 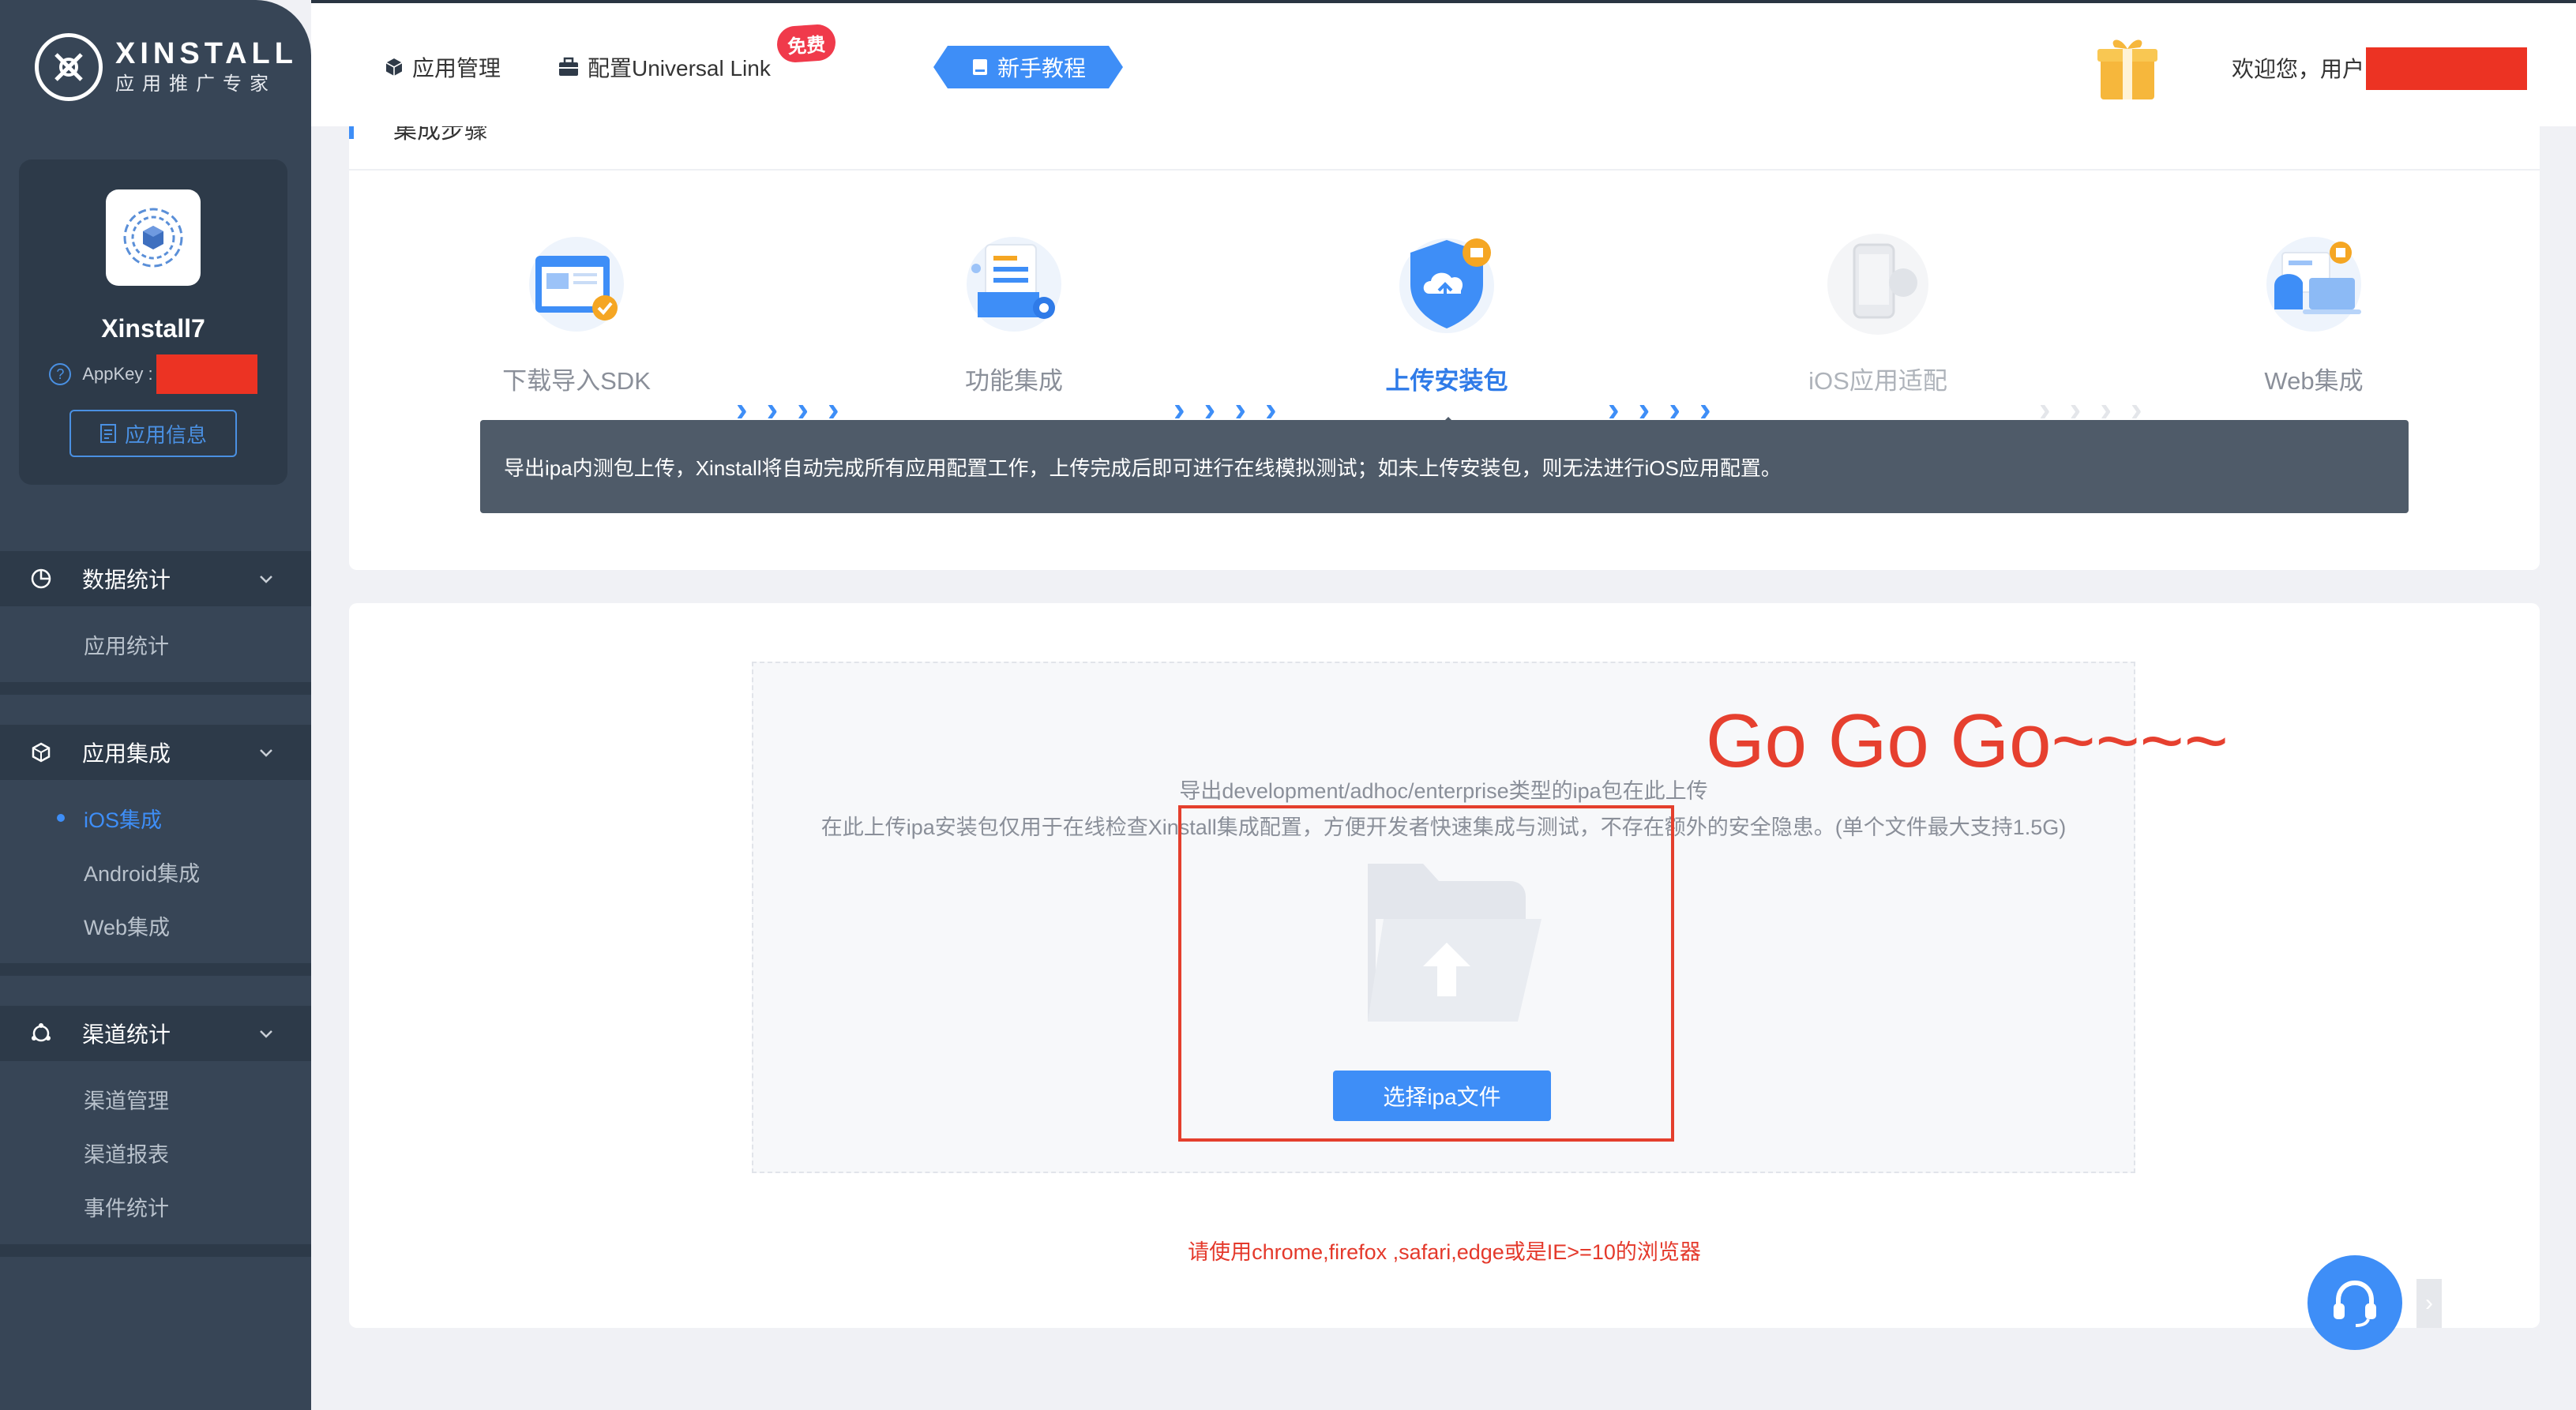 I want to click on brand: XINSTALL 应用推广专家, so click(x=166, y=67).